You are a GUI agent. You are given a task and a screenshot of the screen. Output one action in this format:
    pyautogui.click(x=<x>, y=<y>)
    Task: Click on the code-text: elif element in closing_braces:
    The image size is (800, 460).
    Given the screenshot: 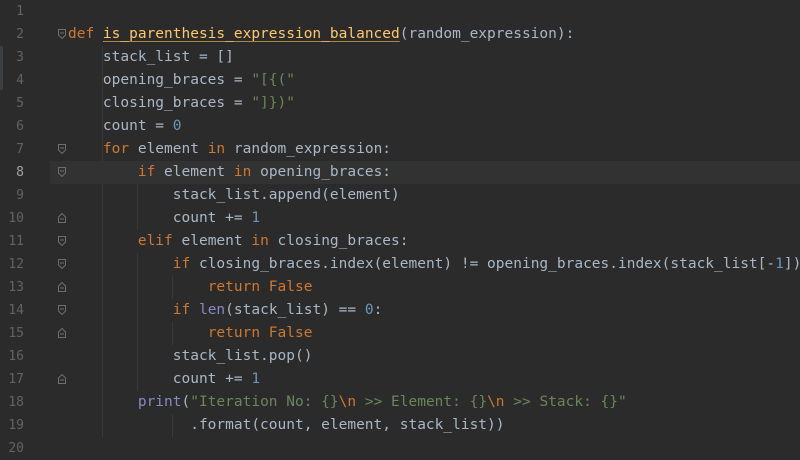 What is the action you would take?
    pyautogui.click(x=238, y=241)
    